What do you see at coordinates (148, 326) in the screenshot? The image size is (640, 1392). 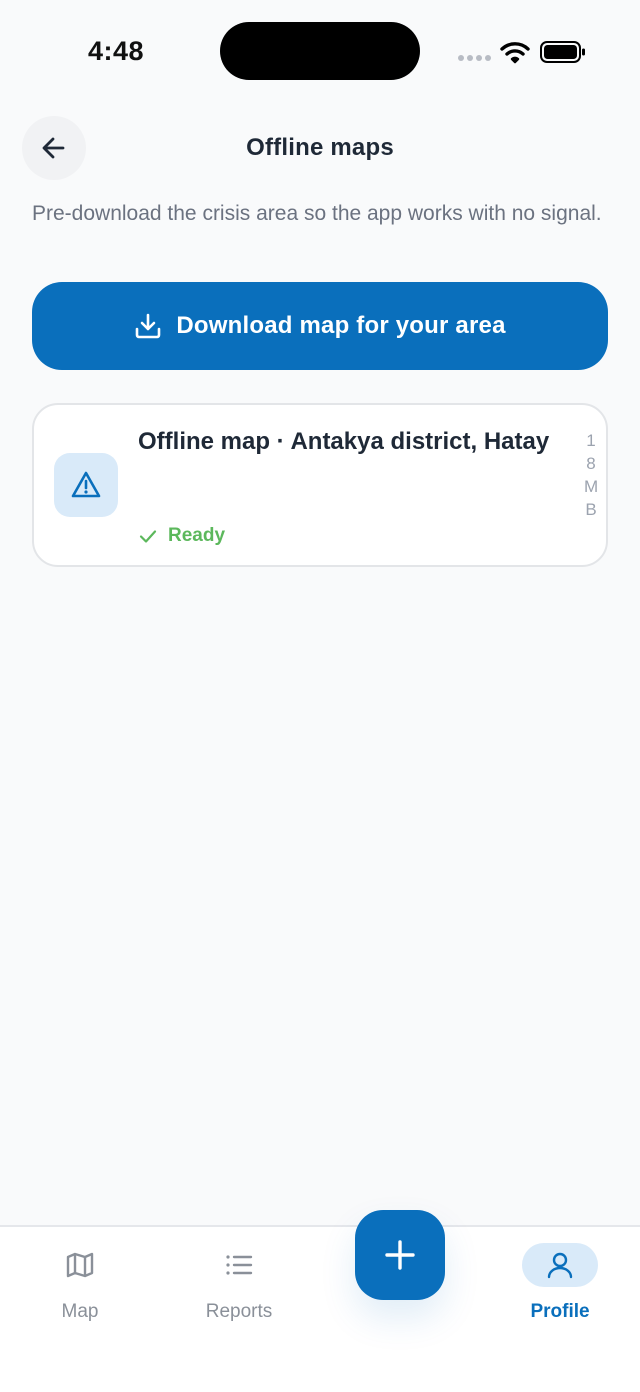 I see `download-icon` at bounding box center [148, 326].